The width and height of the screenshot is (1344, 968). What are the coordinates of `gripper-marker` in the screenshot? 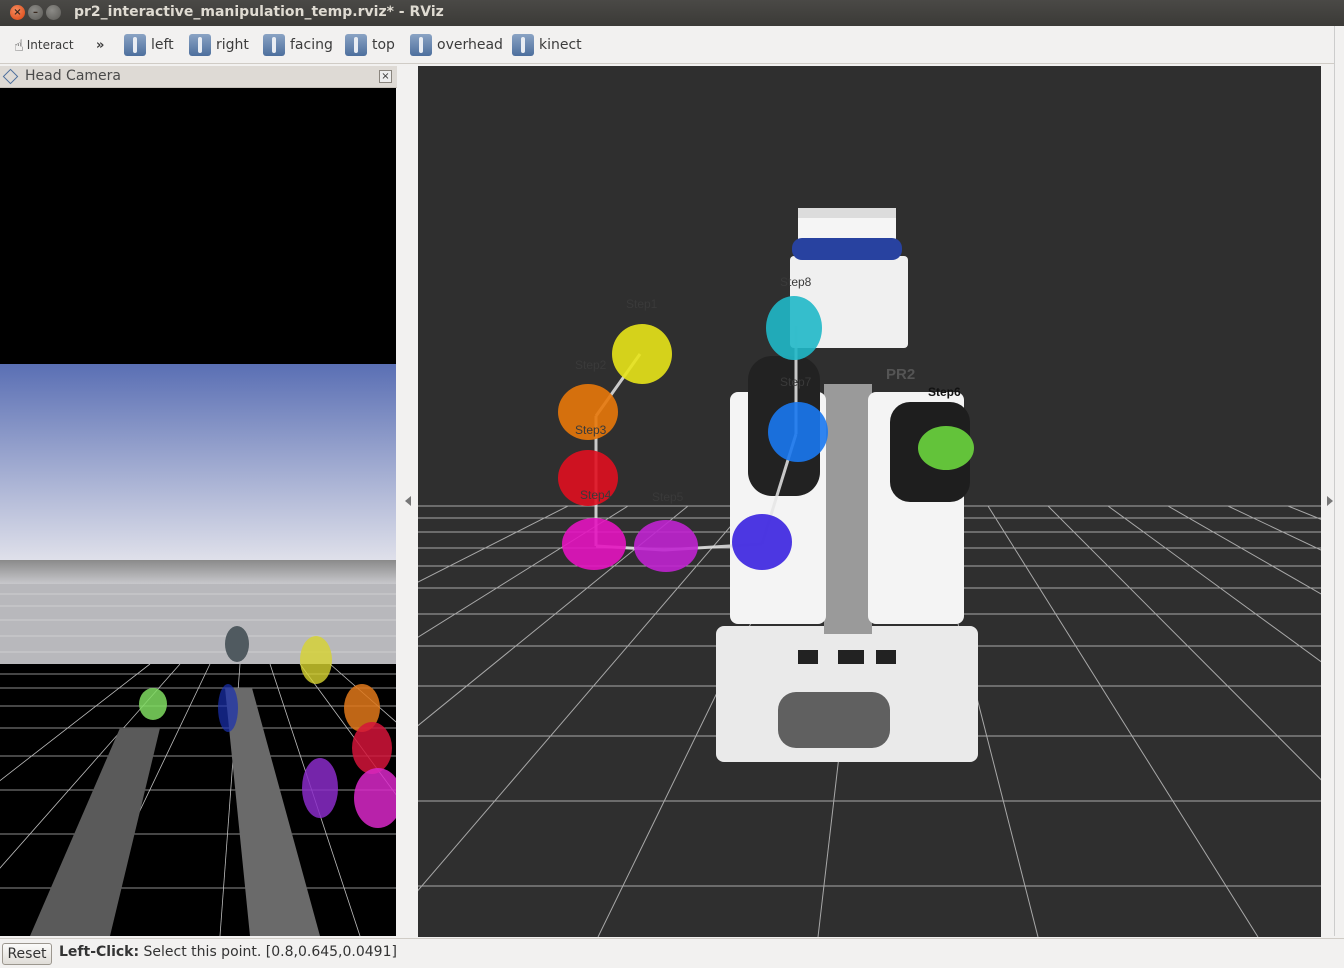 It's located at (946, 448).